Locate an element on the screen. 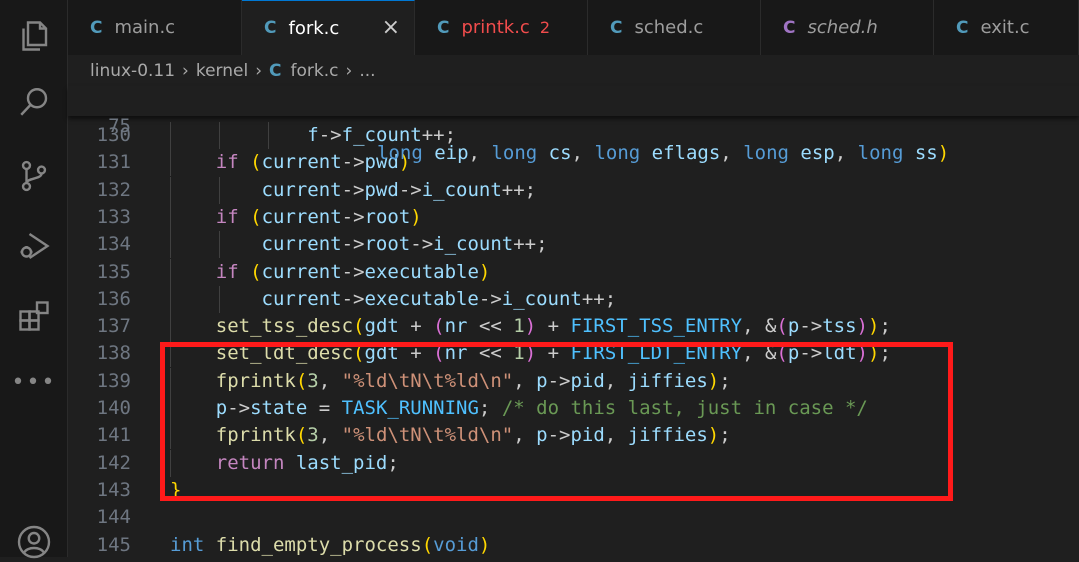 The width and height of the screenshot is (1079, 562). line-number: 135 is located at coordinates (113, 271).